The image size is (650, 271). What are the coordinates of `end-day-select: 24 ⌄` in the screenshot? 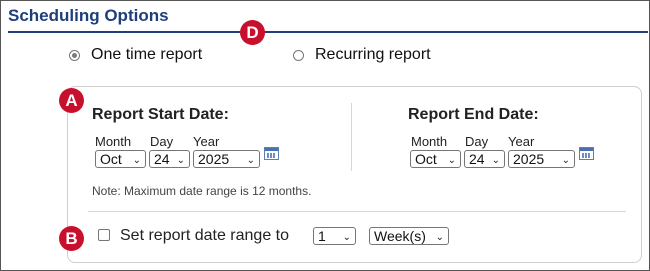 It's located at (484, 159).